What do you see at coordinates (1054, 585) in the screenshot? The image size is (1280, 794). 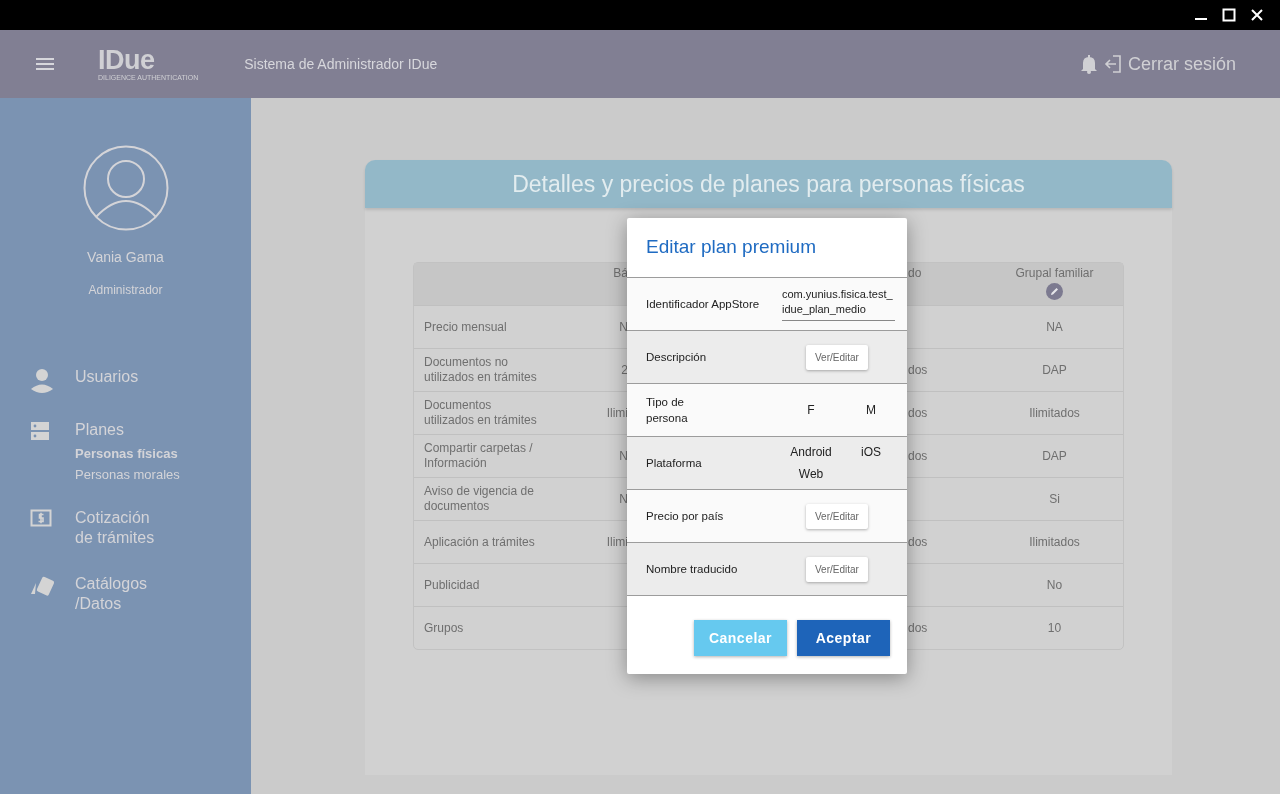 I see `table-cell: No` at bounding box center [1054, 585].